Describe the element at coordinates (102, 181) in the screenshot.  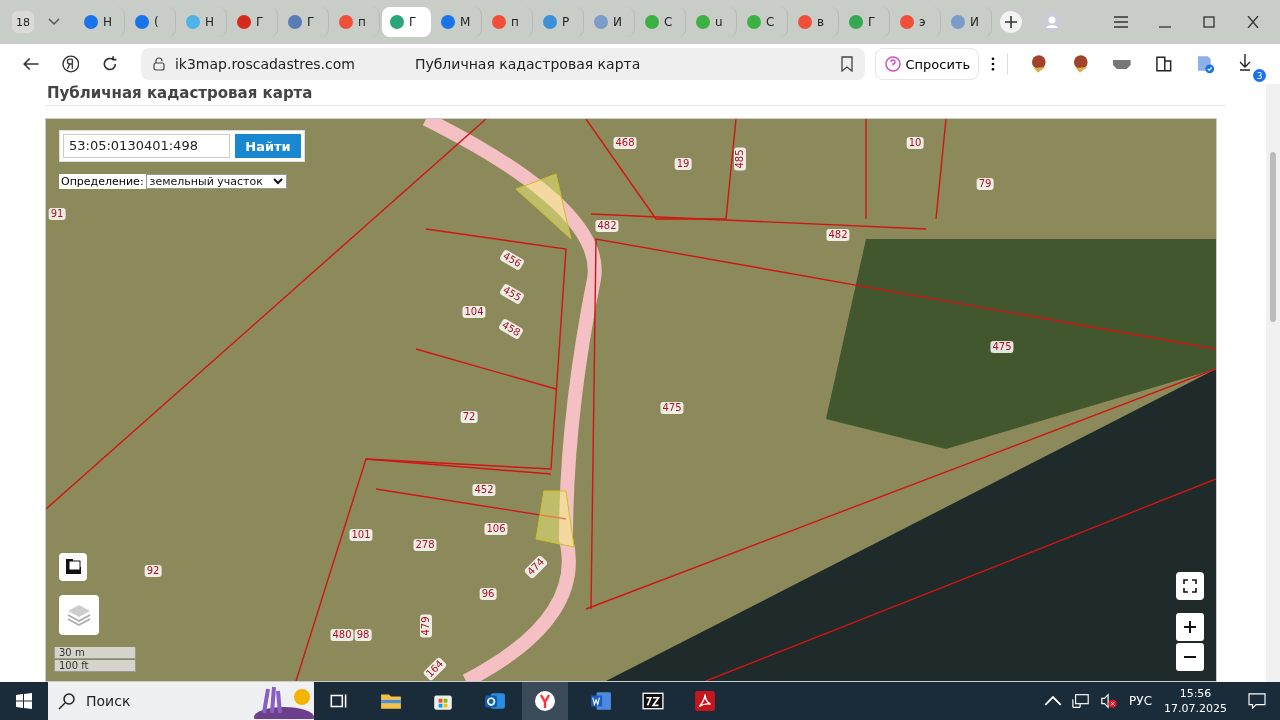
I see `mode-label: Определение:` at that location.